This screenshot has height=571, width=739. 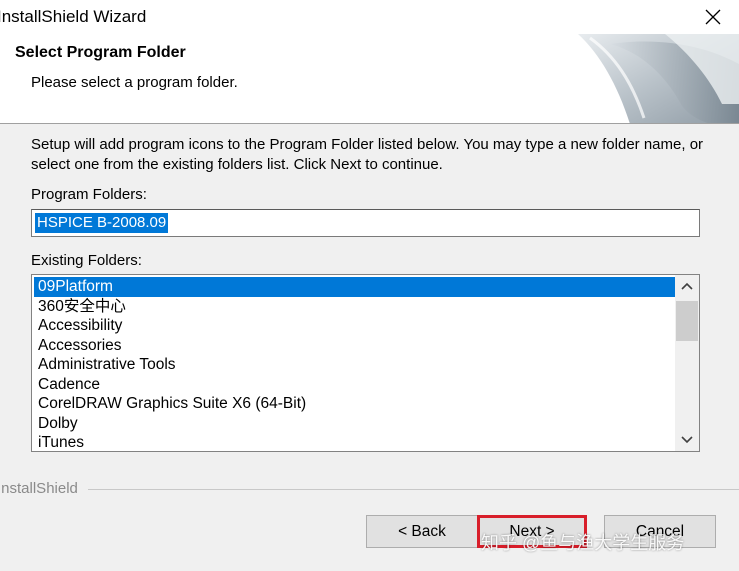 I want to click on footer-divider, so click(x=413, y=489).